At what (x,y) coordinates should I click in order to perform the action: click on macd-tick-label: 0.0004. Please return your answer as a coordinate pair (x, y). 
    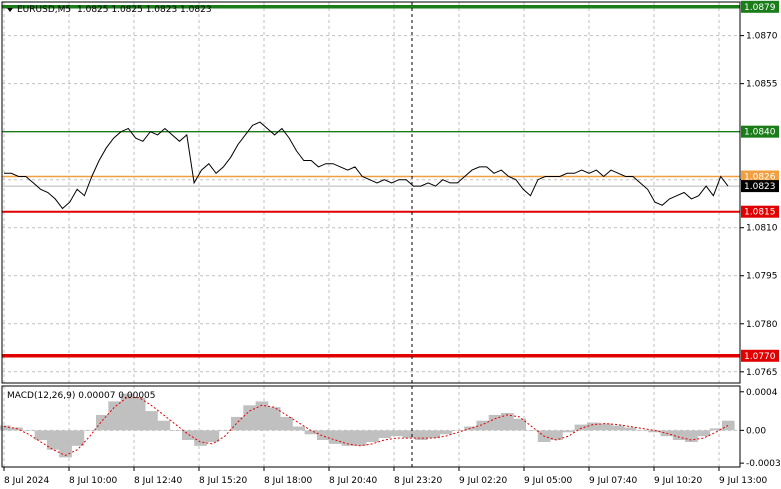
    Looking at the image, I should click on (762, 393).